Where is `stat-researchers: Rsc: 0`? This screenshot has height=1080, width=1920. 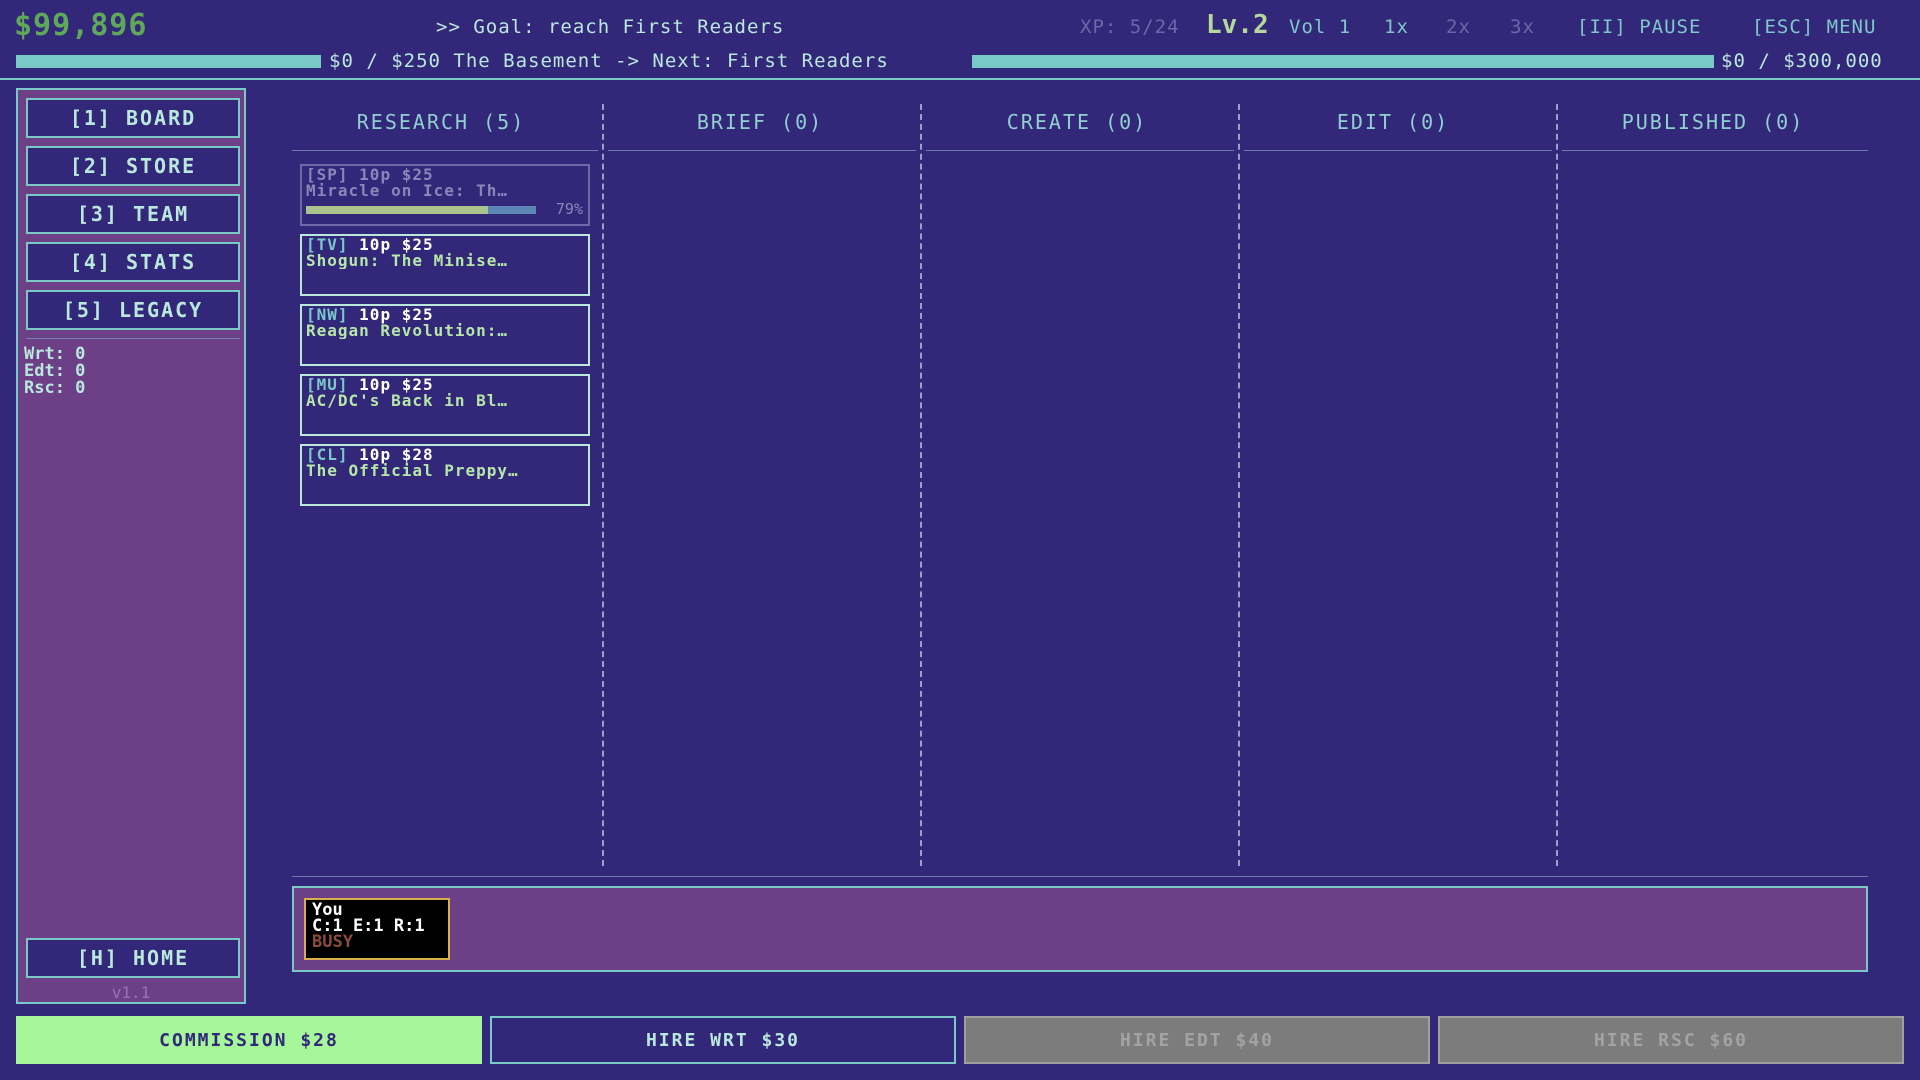 stat-researchers: Rsc: 0 is located at coordinates (55, 388).